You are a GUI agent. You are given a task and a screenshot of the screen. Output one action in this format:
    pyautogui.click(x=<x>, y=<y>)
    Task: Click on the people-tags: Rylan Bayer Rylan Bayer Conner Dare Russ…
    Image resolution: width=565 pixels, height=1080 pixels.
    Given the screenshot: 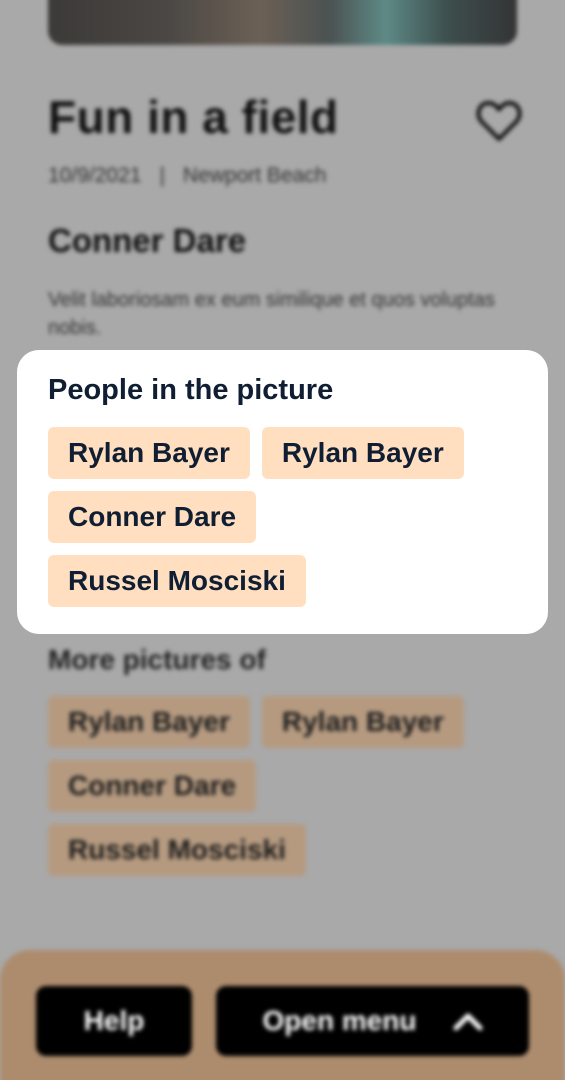 What is the action you would take?
    pyautogui.click(x=268, y=517)
    